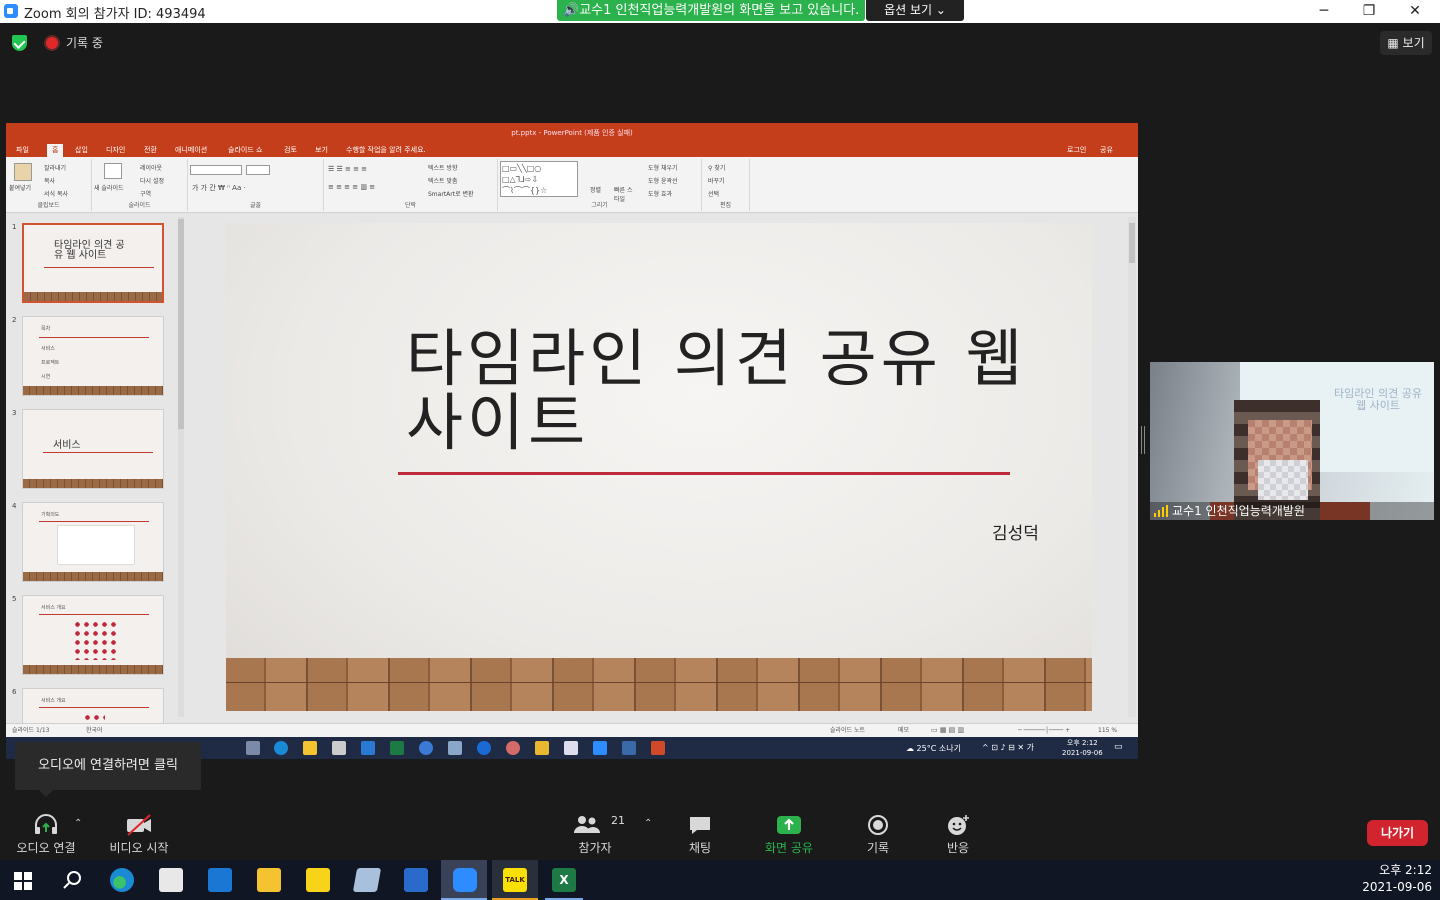 The height and width of the screenshot is (900, 1440). I want to click on font-family-select, so click(216, 170).